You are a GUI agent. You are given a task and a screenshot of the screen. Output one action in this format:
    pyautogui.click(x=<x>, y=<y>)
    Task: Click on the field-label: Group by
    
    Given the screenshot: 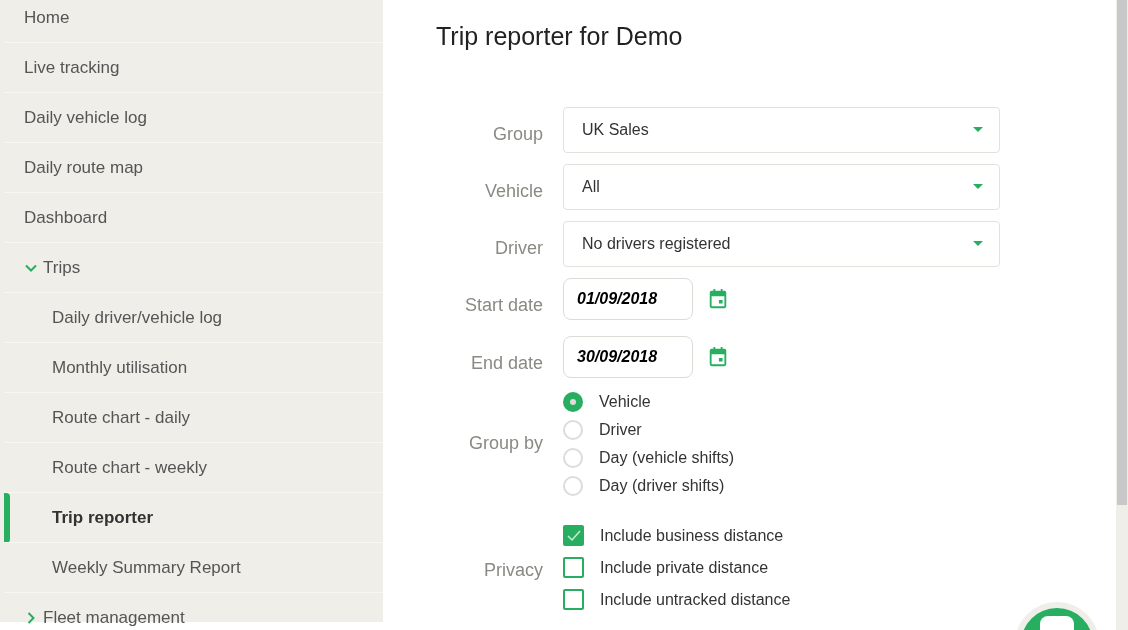 What is the action you would take?
    pyautogui.click(x=505, y=443)
    